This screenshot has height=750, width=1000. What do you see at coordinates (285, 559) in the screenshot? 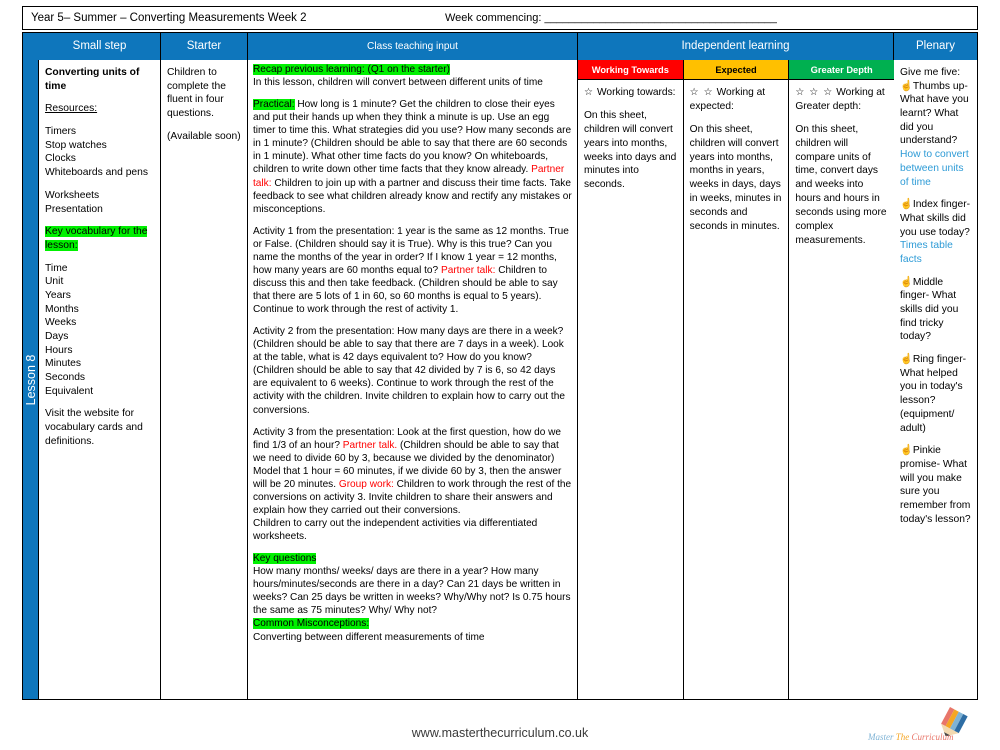
I see `key-questions-label: Key questions` at bounding box center [285, 559].